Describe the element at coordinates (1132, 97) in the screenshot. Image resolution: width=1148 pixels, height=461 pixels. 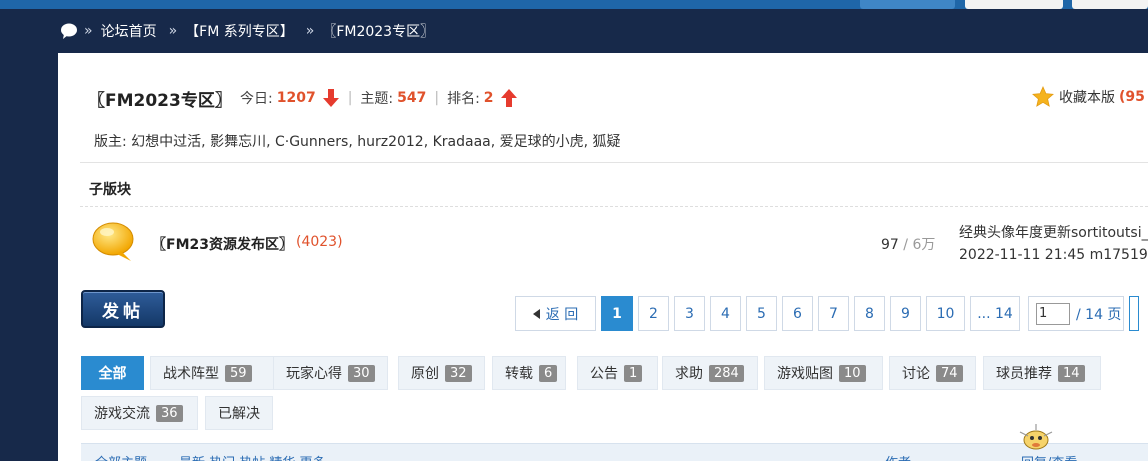
I see `favorite-count: (95` at that location.